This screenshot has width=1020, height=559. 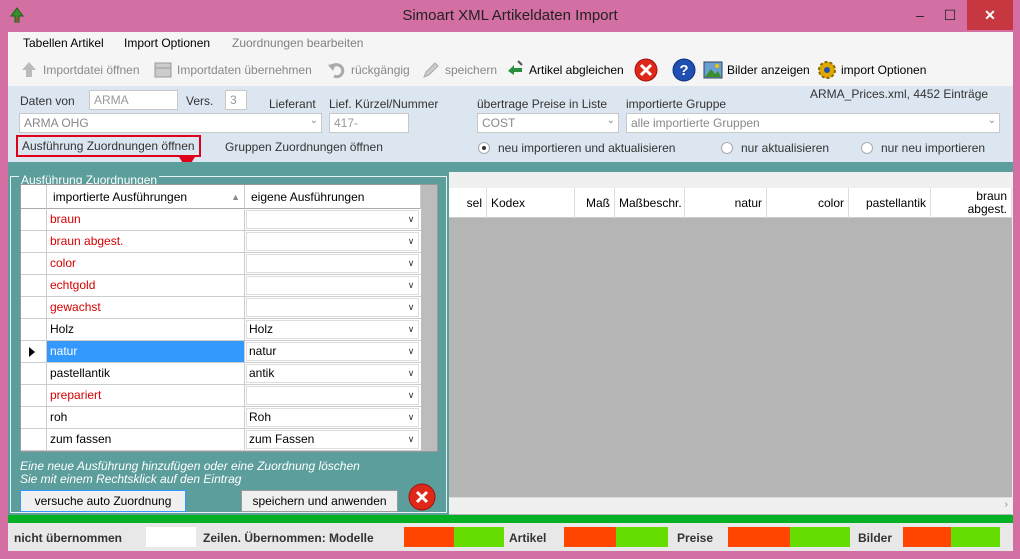 What do you see at coordinates (368, 70) in the screenshot?
I see `undo-button: rückgängig` at bounding box center [368, 70].